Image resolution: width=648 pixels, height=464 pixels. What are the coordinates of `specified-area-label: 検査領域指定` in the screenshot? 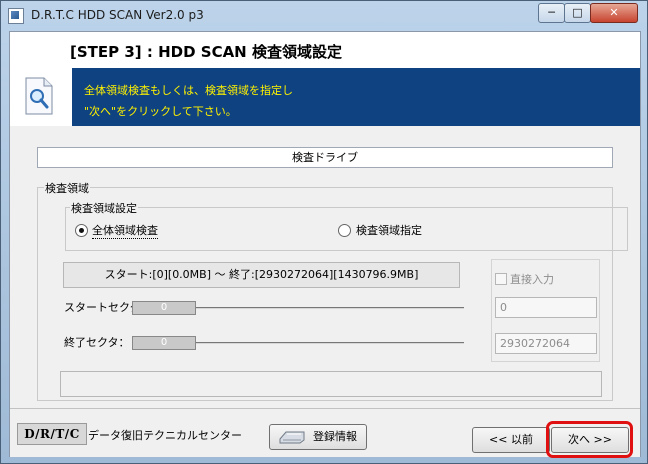 It's located at (389, 230).